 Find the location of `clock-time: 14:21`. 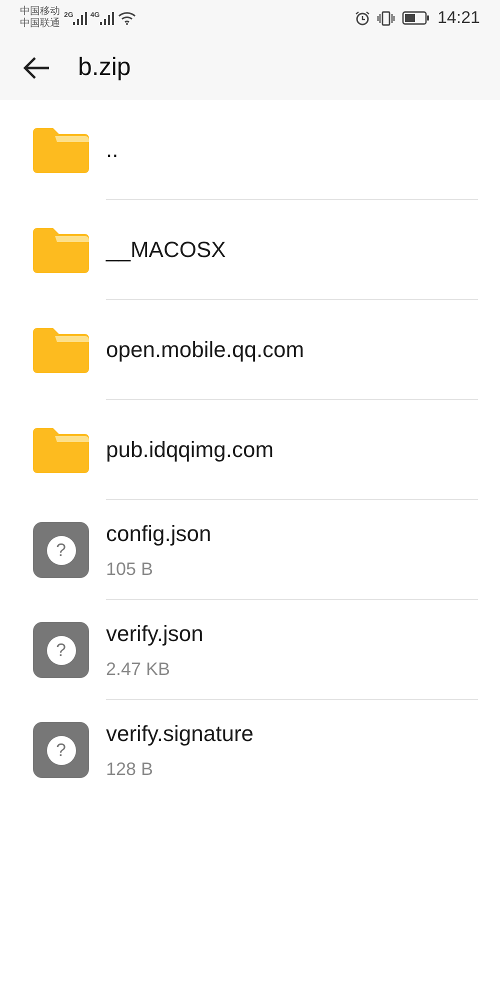

clock-time: 14:21 is located at coordinates (458, 18).